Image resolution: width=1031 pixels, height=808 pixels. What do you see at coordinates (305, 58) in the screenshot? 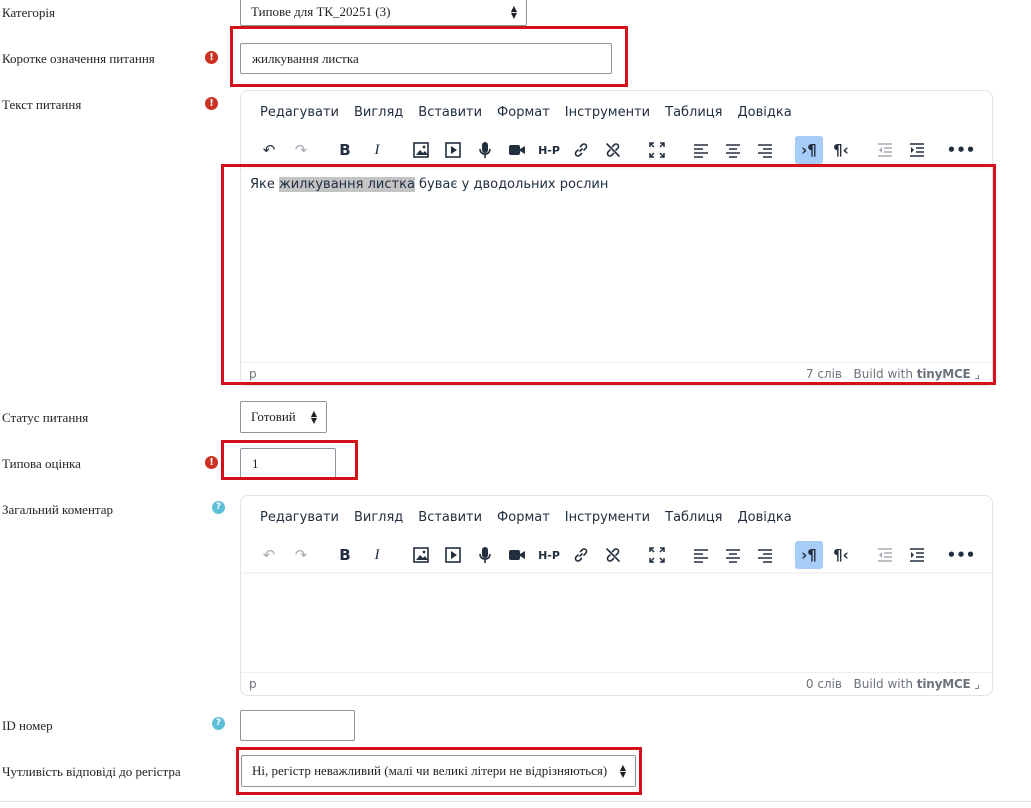
I see `short-name-value: жилкування листка` at bounding box center [305, 58].